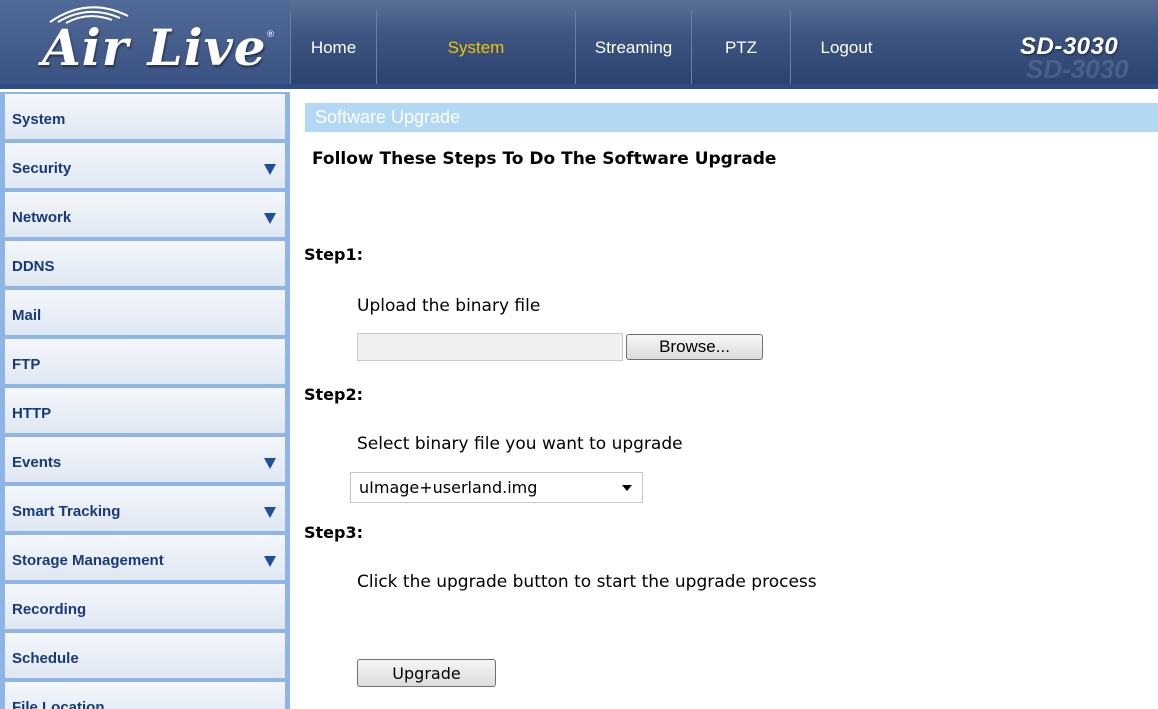 Image resolution: width=1158 pixels, height=709 pixels. I want to click on sidebar-item-events: Events, so click(145, 459).